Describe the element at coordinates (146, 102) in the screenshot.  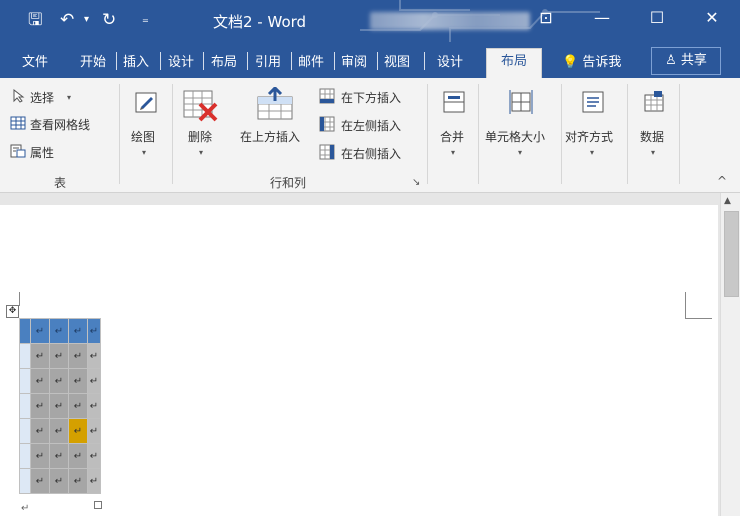
I see `draw-table-icon` at that location.